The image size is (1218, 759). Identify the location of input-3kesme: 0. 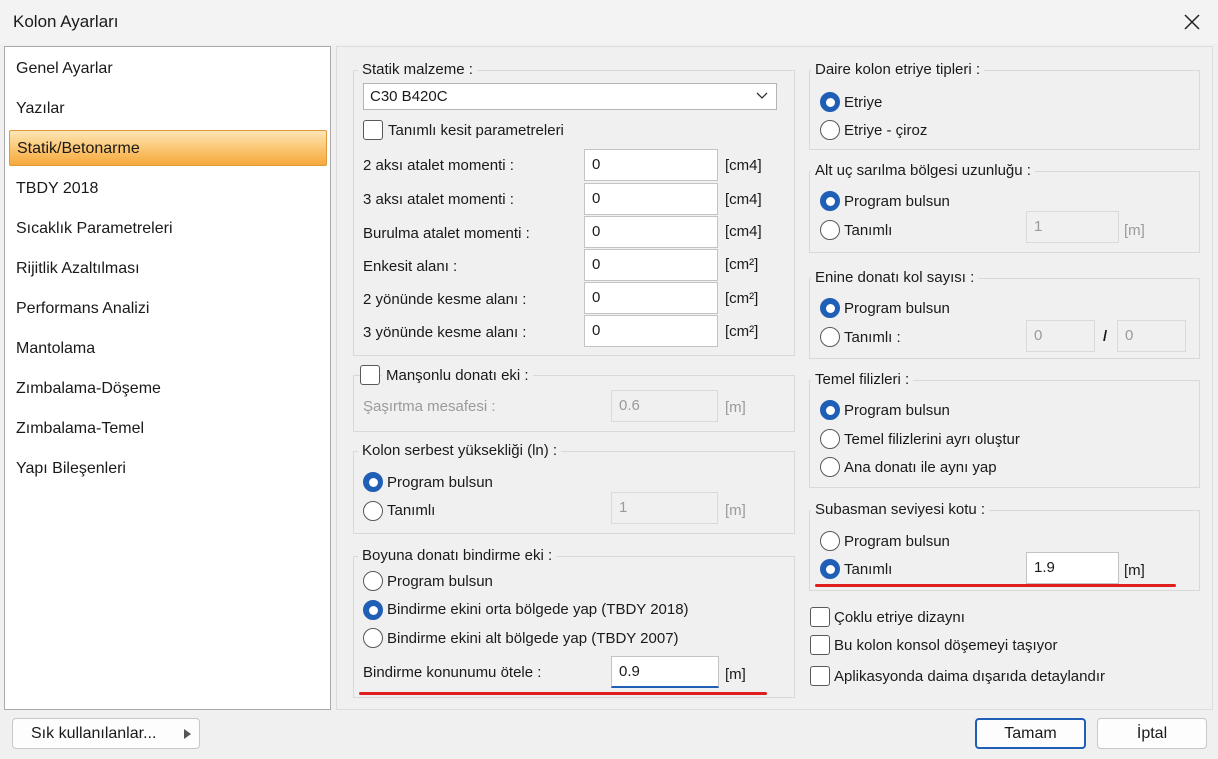
(651, 331).